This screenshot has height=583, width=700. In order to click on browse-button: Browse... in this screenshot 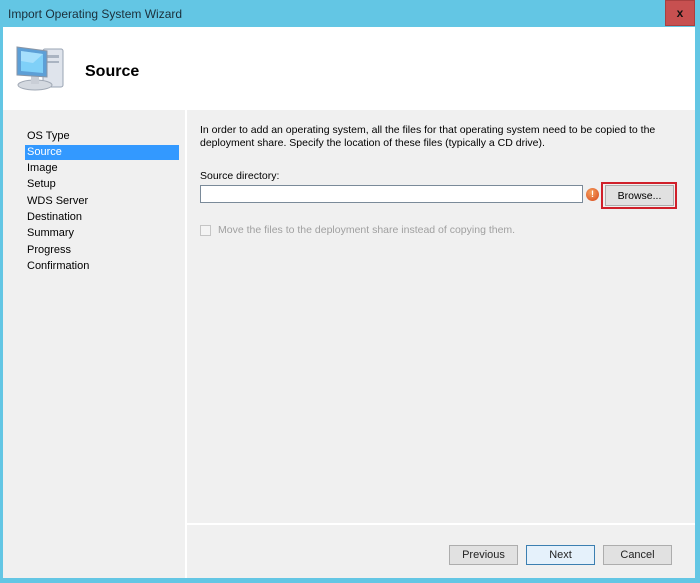, I will do `click(639, 195)`.